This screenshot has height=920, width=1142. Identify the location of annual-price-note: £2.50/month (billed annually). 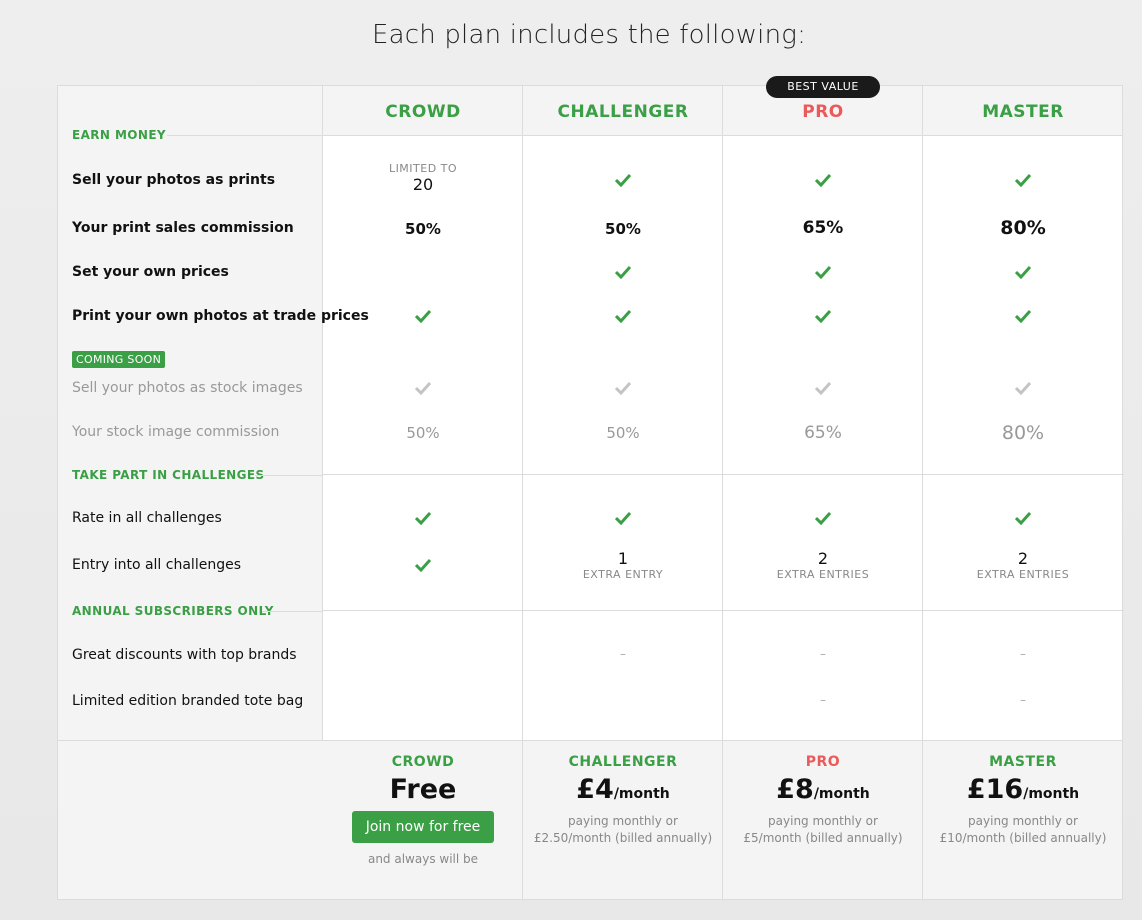
(623, 838).